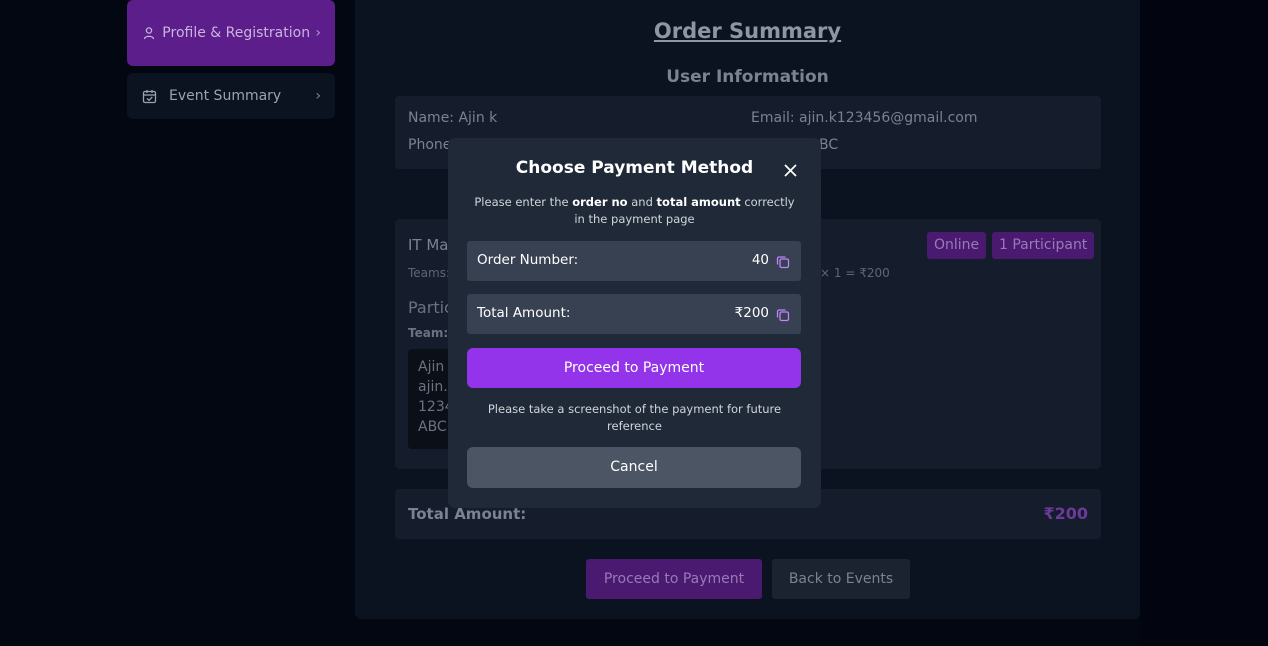 This screenshot has width=1268, height=646. Describe the element at coordinates (433, 387) in the screenshot. I see `member-email: ajin.` at that location.